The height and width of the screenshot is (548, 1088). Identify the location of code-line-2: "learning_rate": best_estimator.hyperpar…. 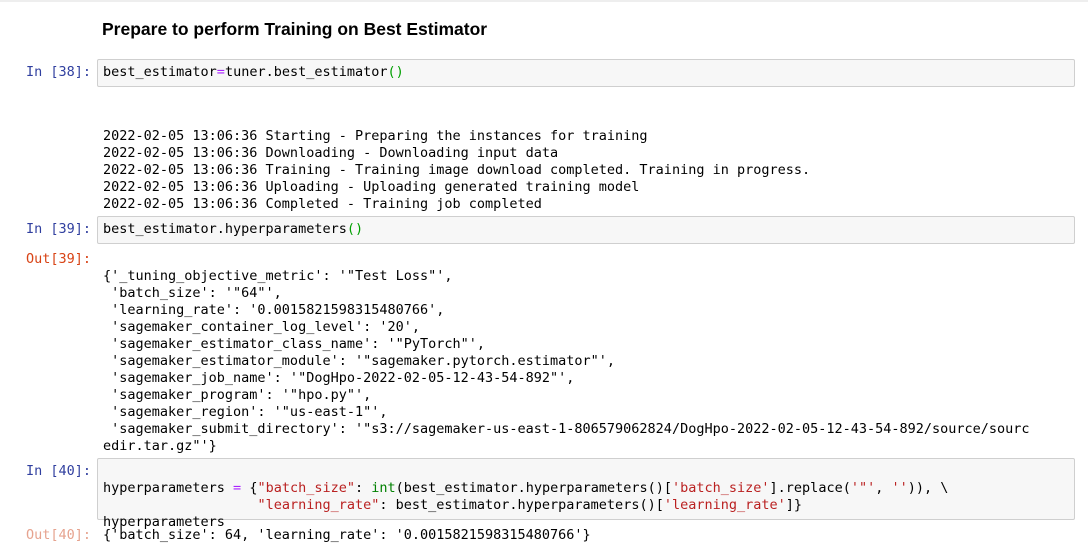
(530, 505).